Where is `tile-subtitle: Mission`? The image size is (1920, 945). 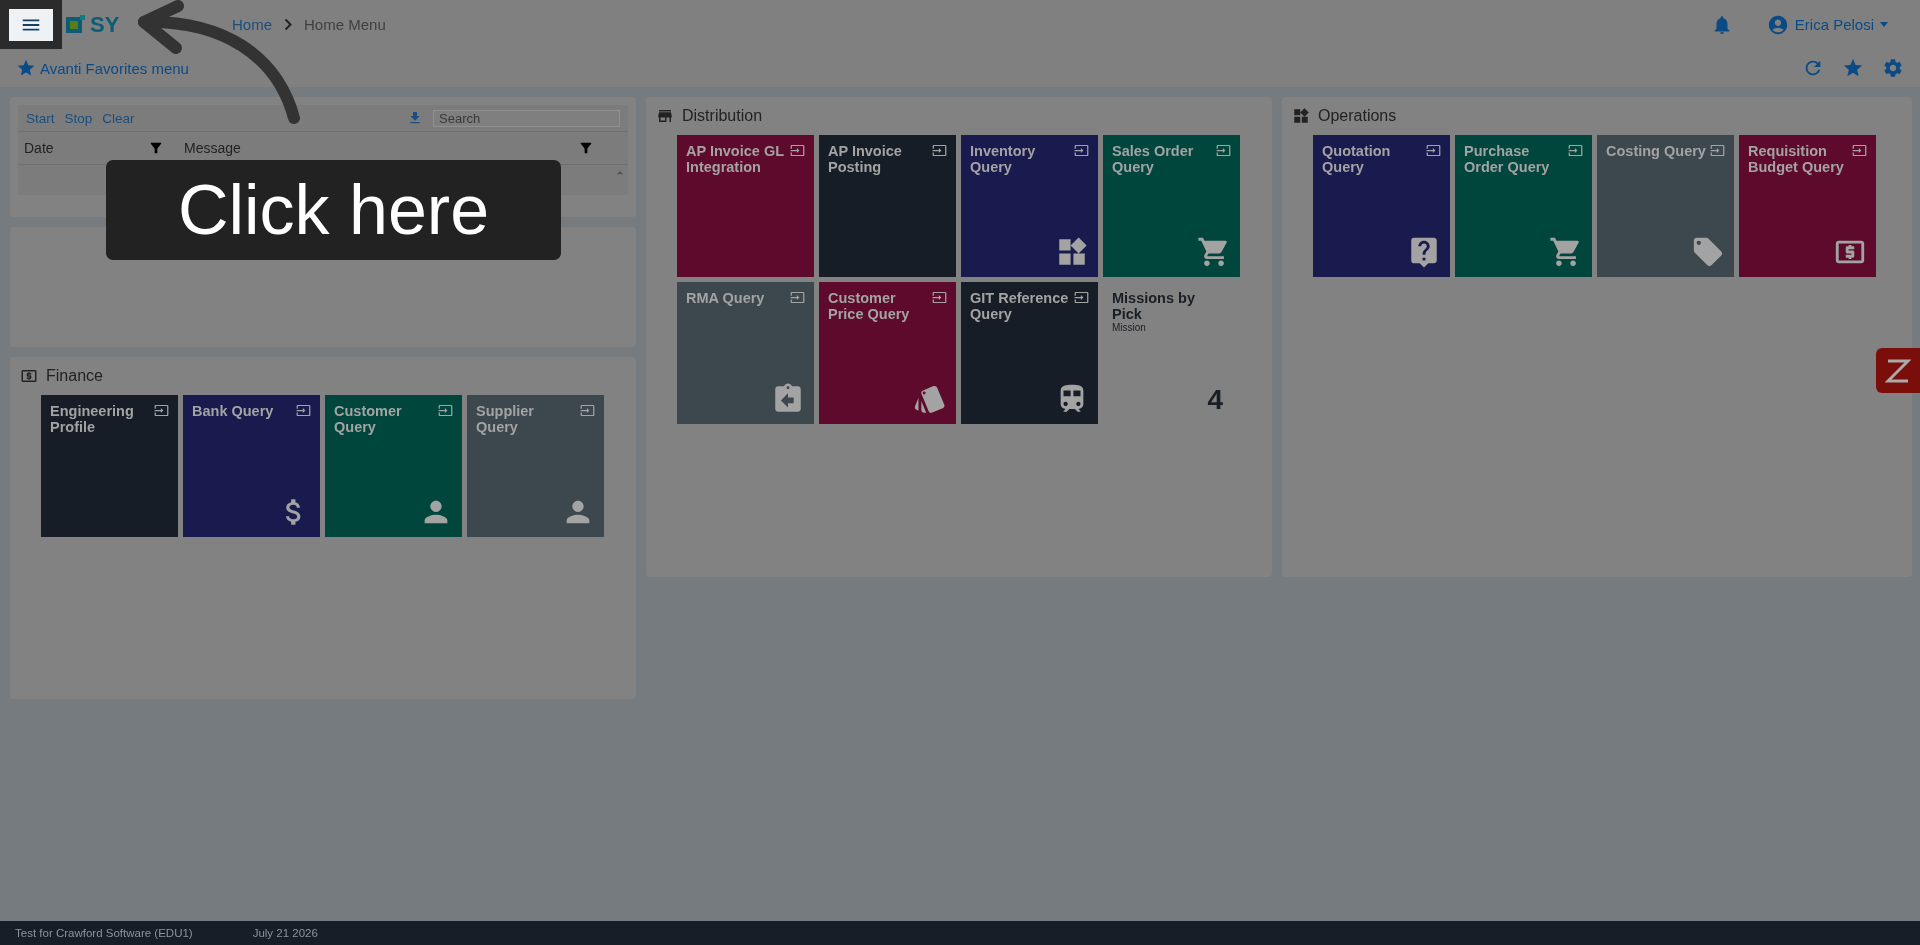 tile-subtitle: Mission is located at coordinates (1129, 327).